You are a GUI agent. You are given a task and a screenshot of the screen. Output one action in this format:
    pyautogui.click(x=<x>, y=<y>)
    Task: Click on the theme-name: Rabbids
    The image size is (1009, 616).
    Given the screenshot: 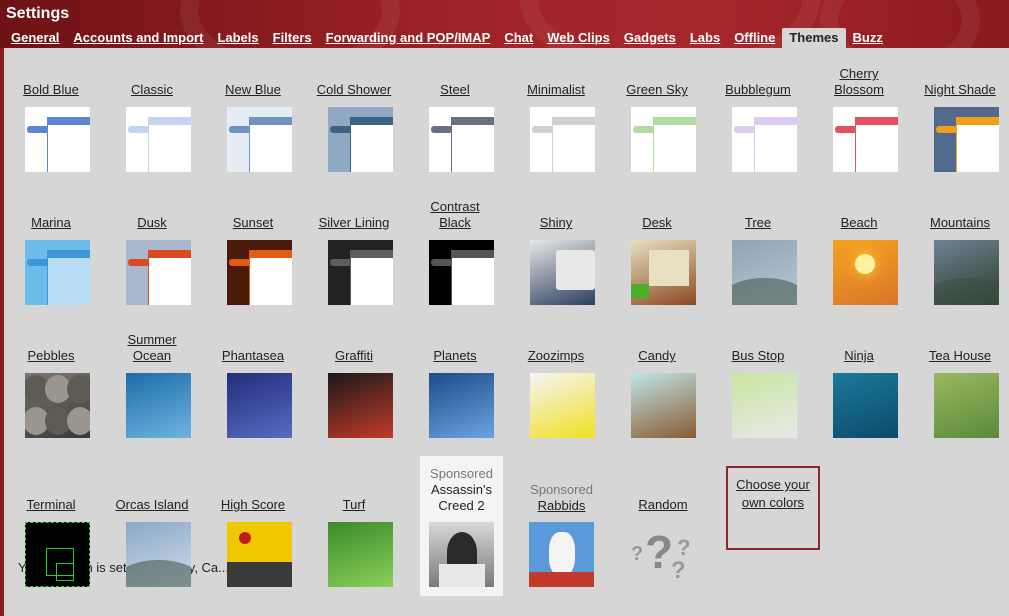 What is the action you would take?
    pyautogui.click(x=561, y=506)
    